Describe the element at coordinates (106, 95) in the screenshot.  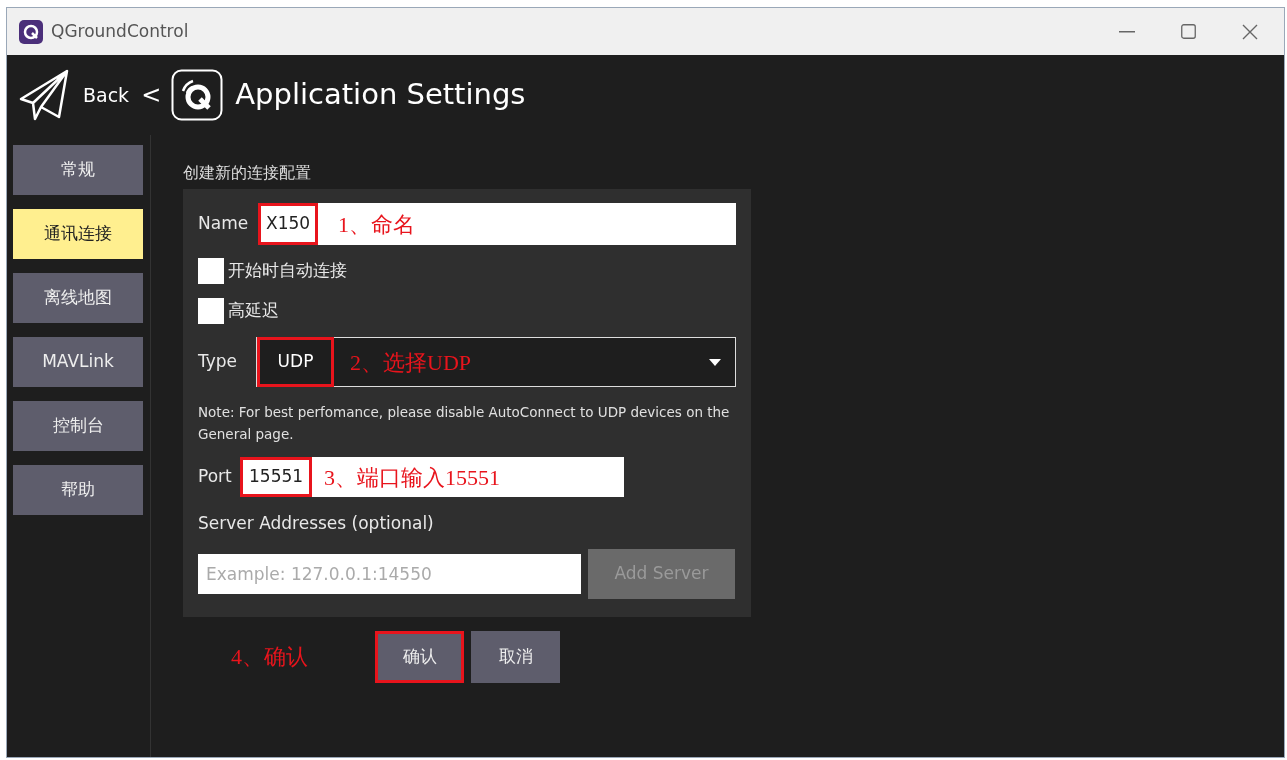
I see `back-link: Back` at that location.